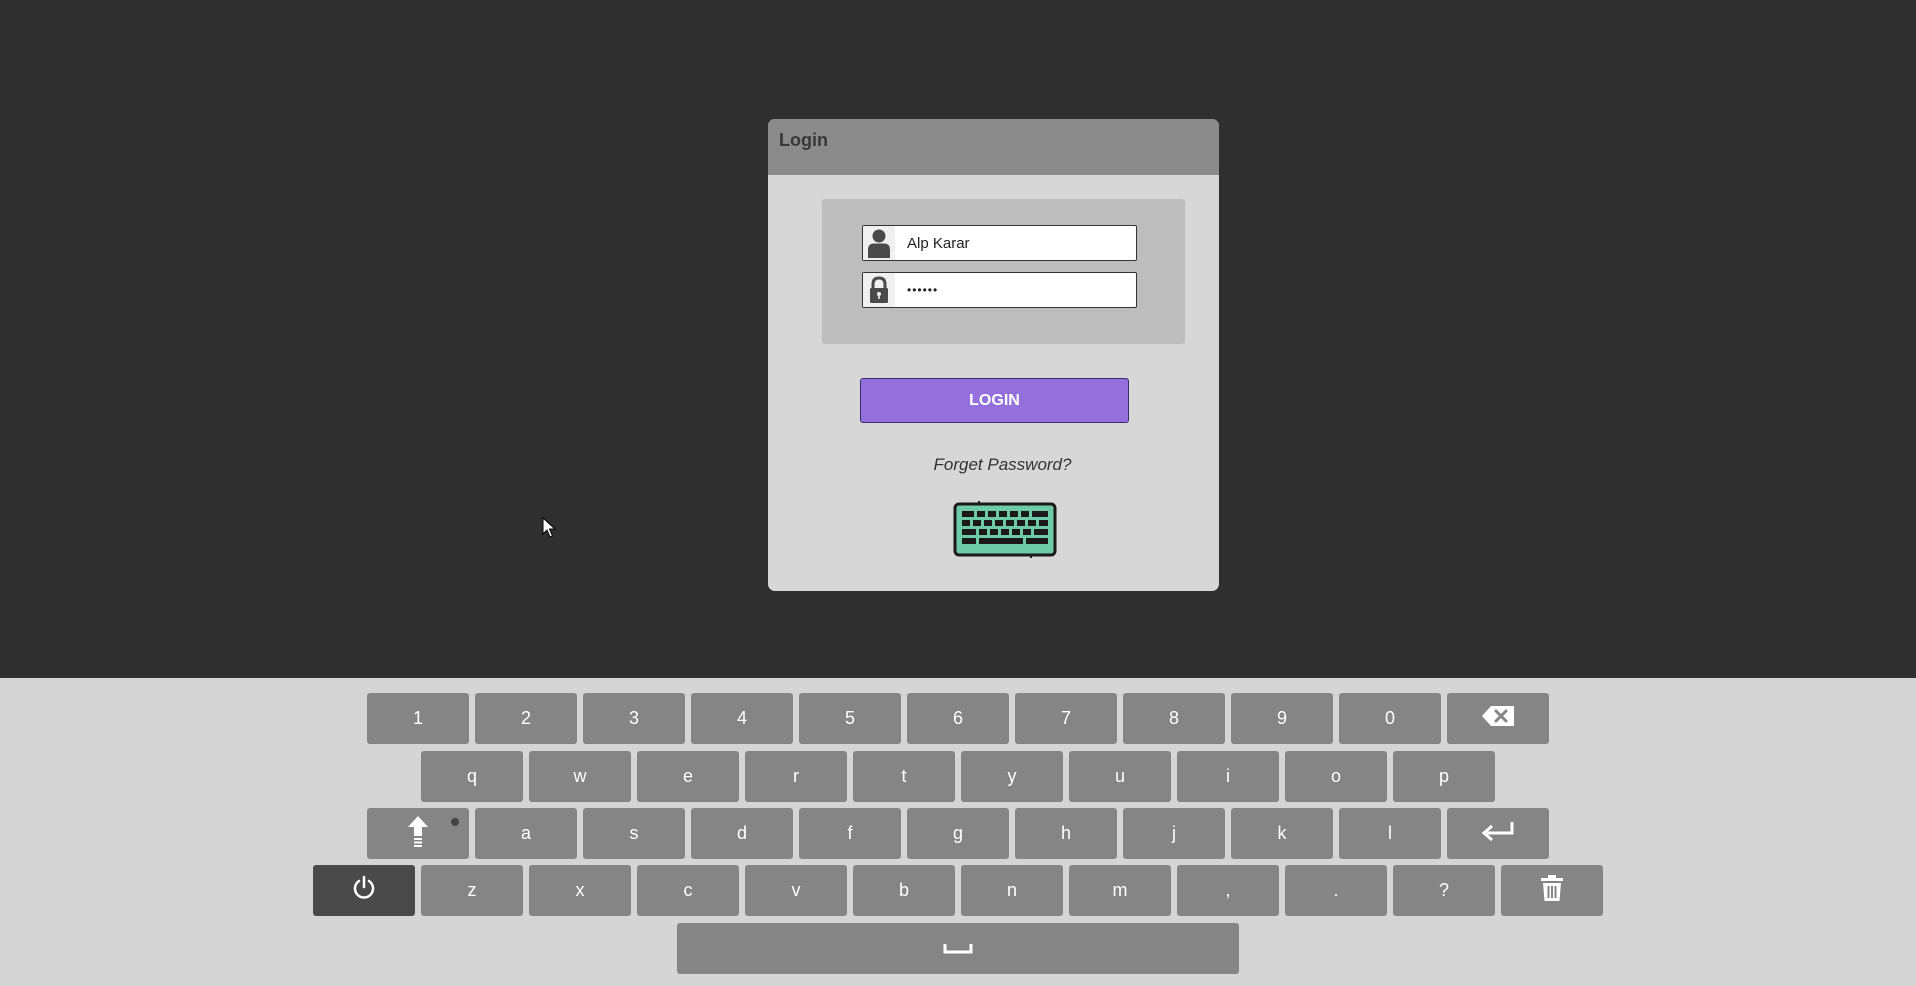 Image resolution: width=1916 pixels, height=986 pixels. I want to click on power-key, so click(364, 890).